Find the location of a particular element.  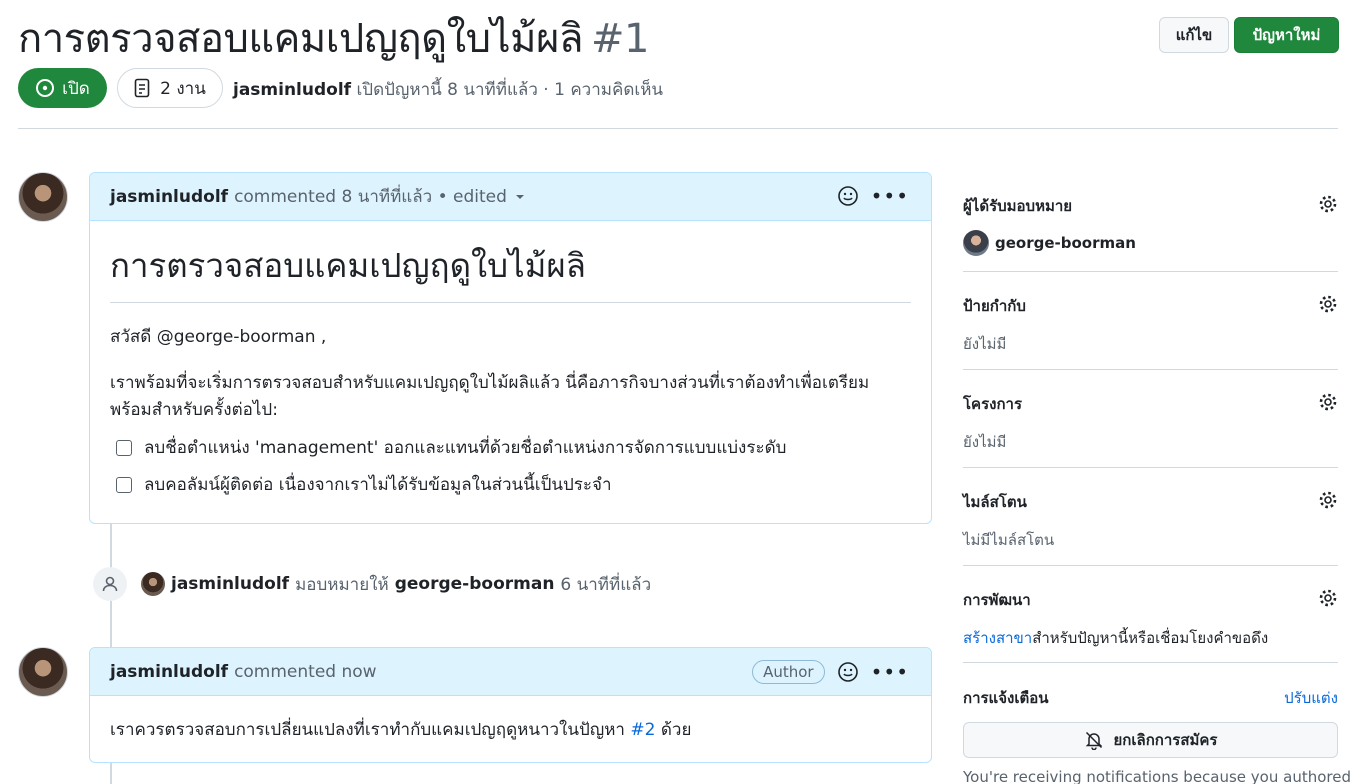

notifications-header: การแจ้งเตือน ปรับแต่ง is located at coordinates (1150, 698).